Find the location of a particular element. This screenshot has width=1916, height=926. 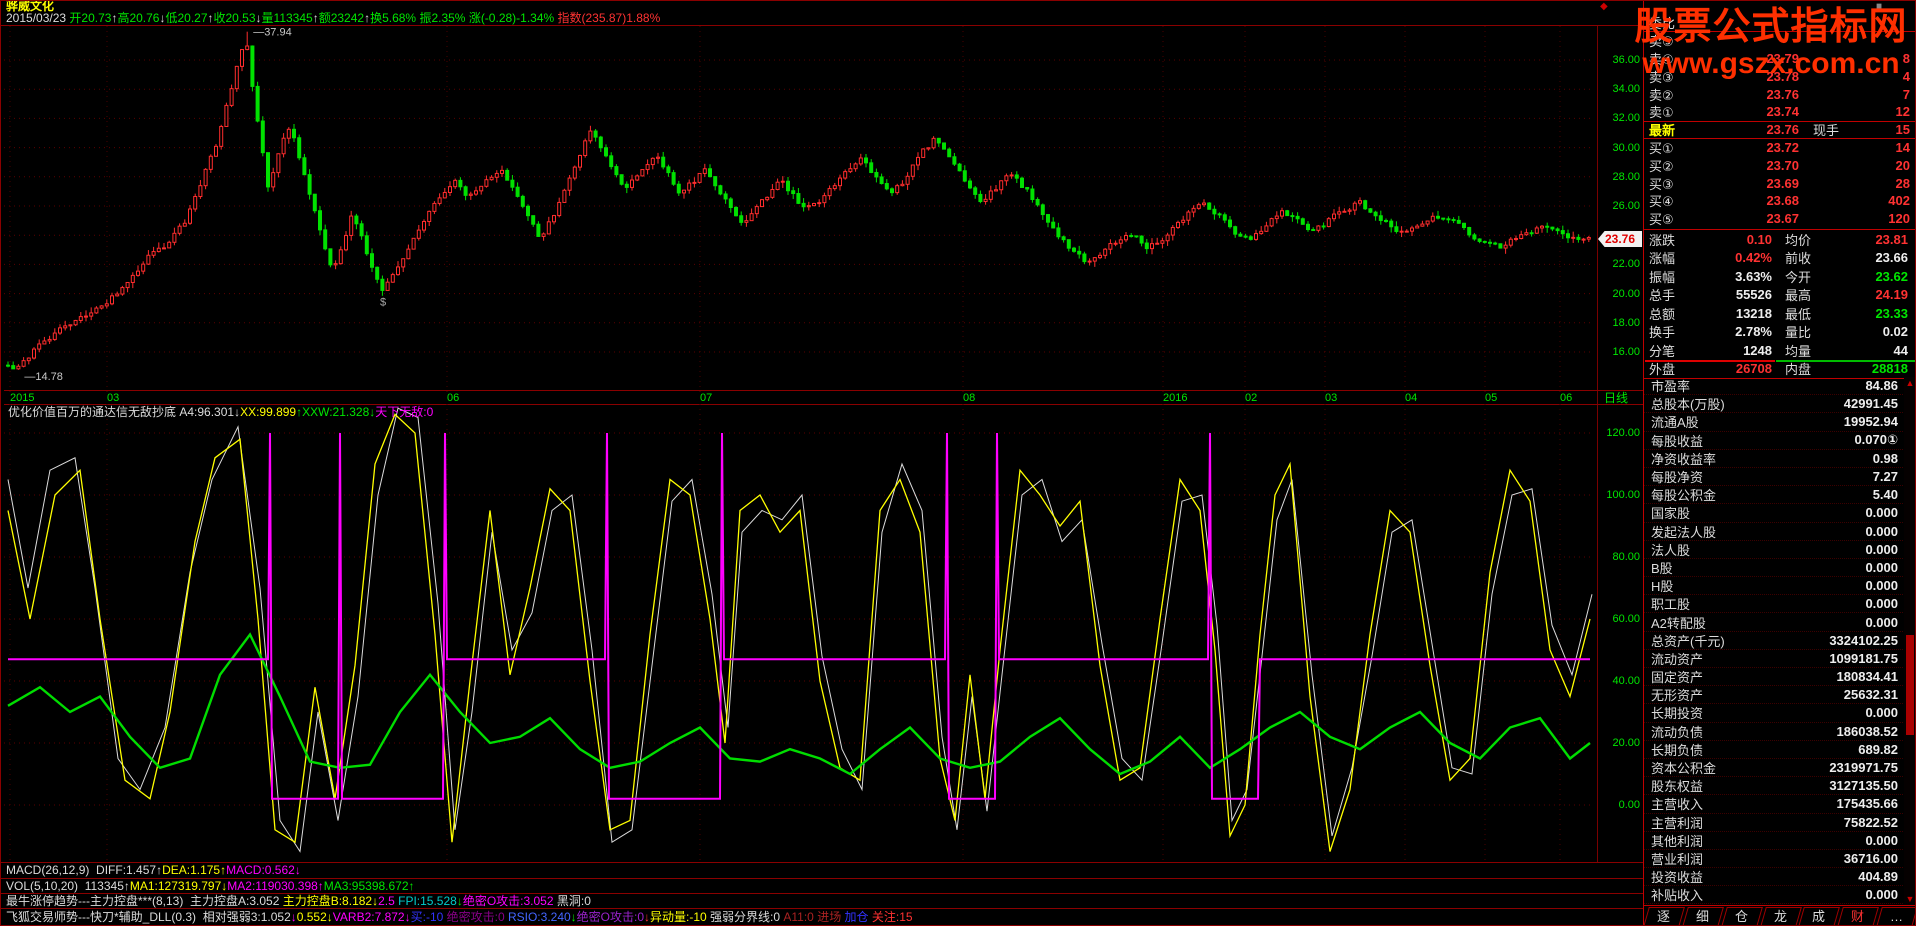

financial-row: 资本公积金 2319971.75 is located at coordinates (1773, 768).